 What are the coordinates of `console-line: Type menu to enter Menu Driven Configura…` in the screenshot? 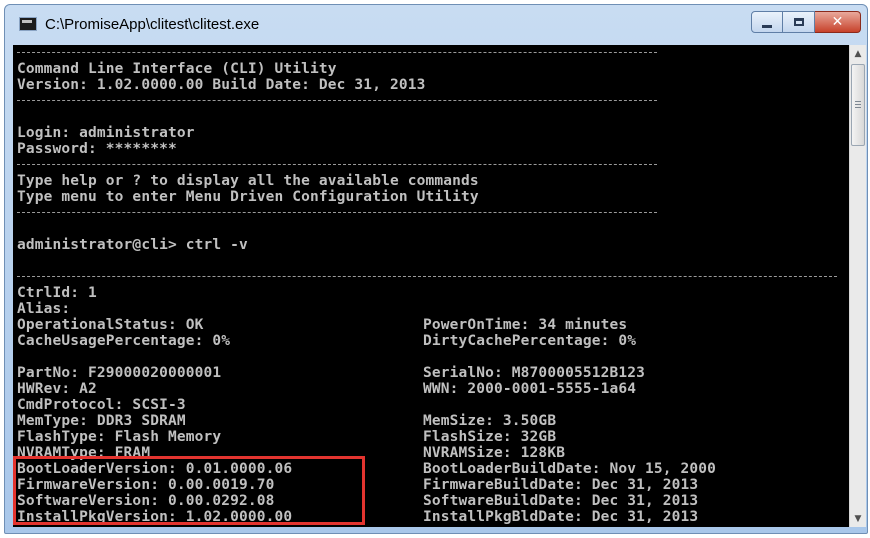 It's located at (248, 197).